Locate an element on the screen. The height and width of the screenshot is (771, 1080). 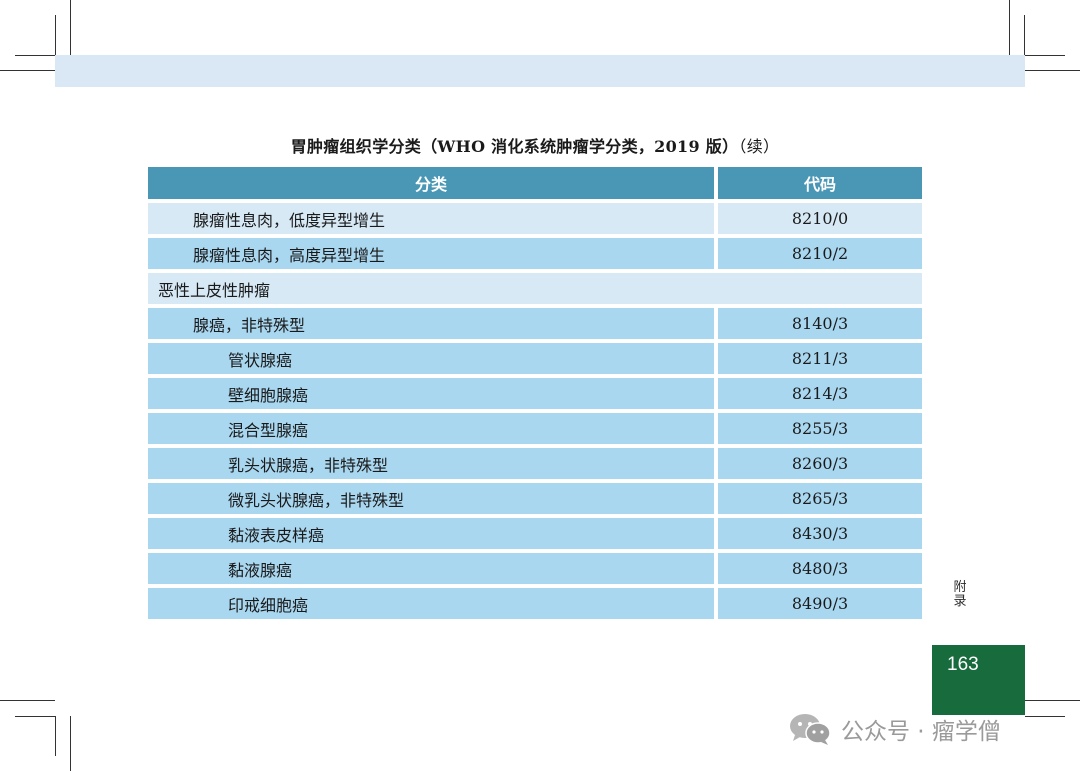
wechat-icon is located at coordinates (810, 729).